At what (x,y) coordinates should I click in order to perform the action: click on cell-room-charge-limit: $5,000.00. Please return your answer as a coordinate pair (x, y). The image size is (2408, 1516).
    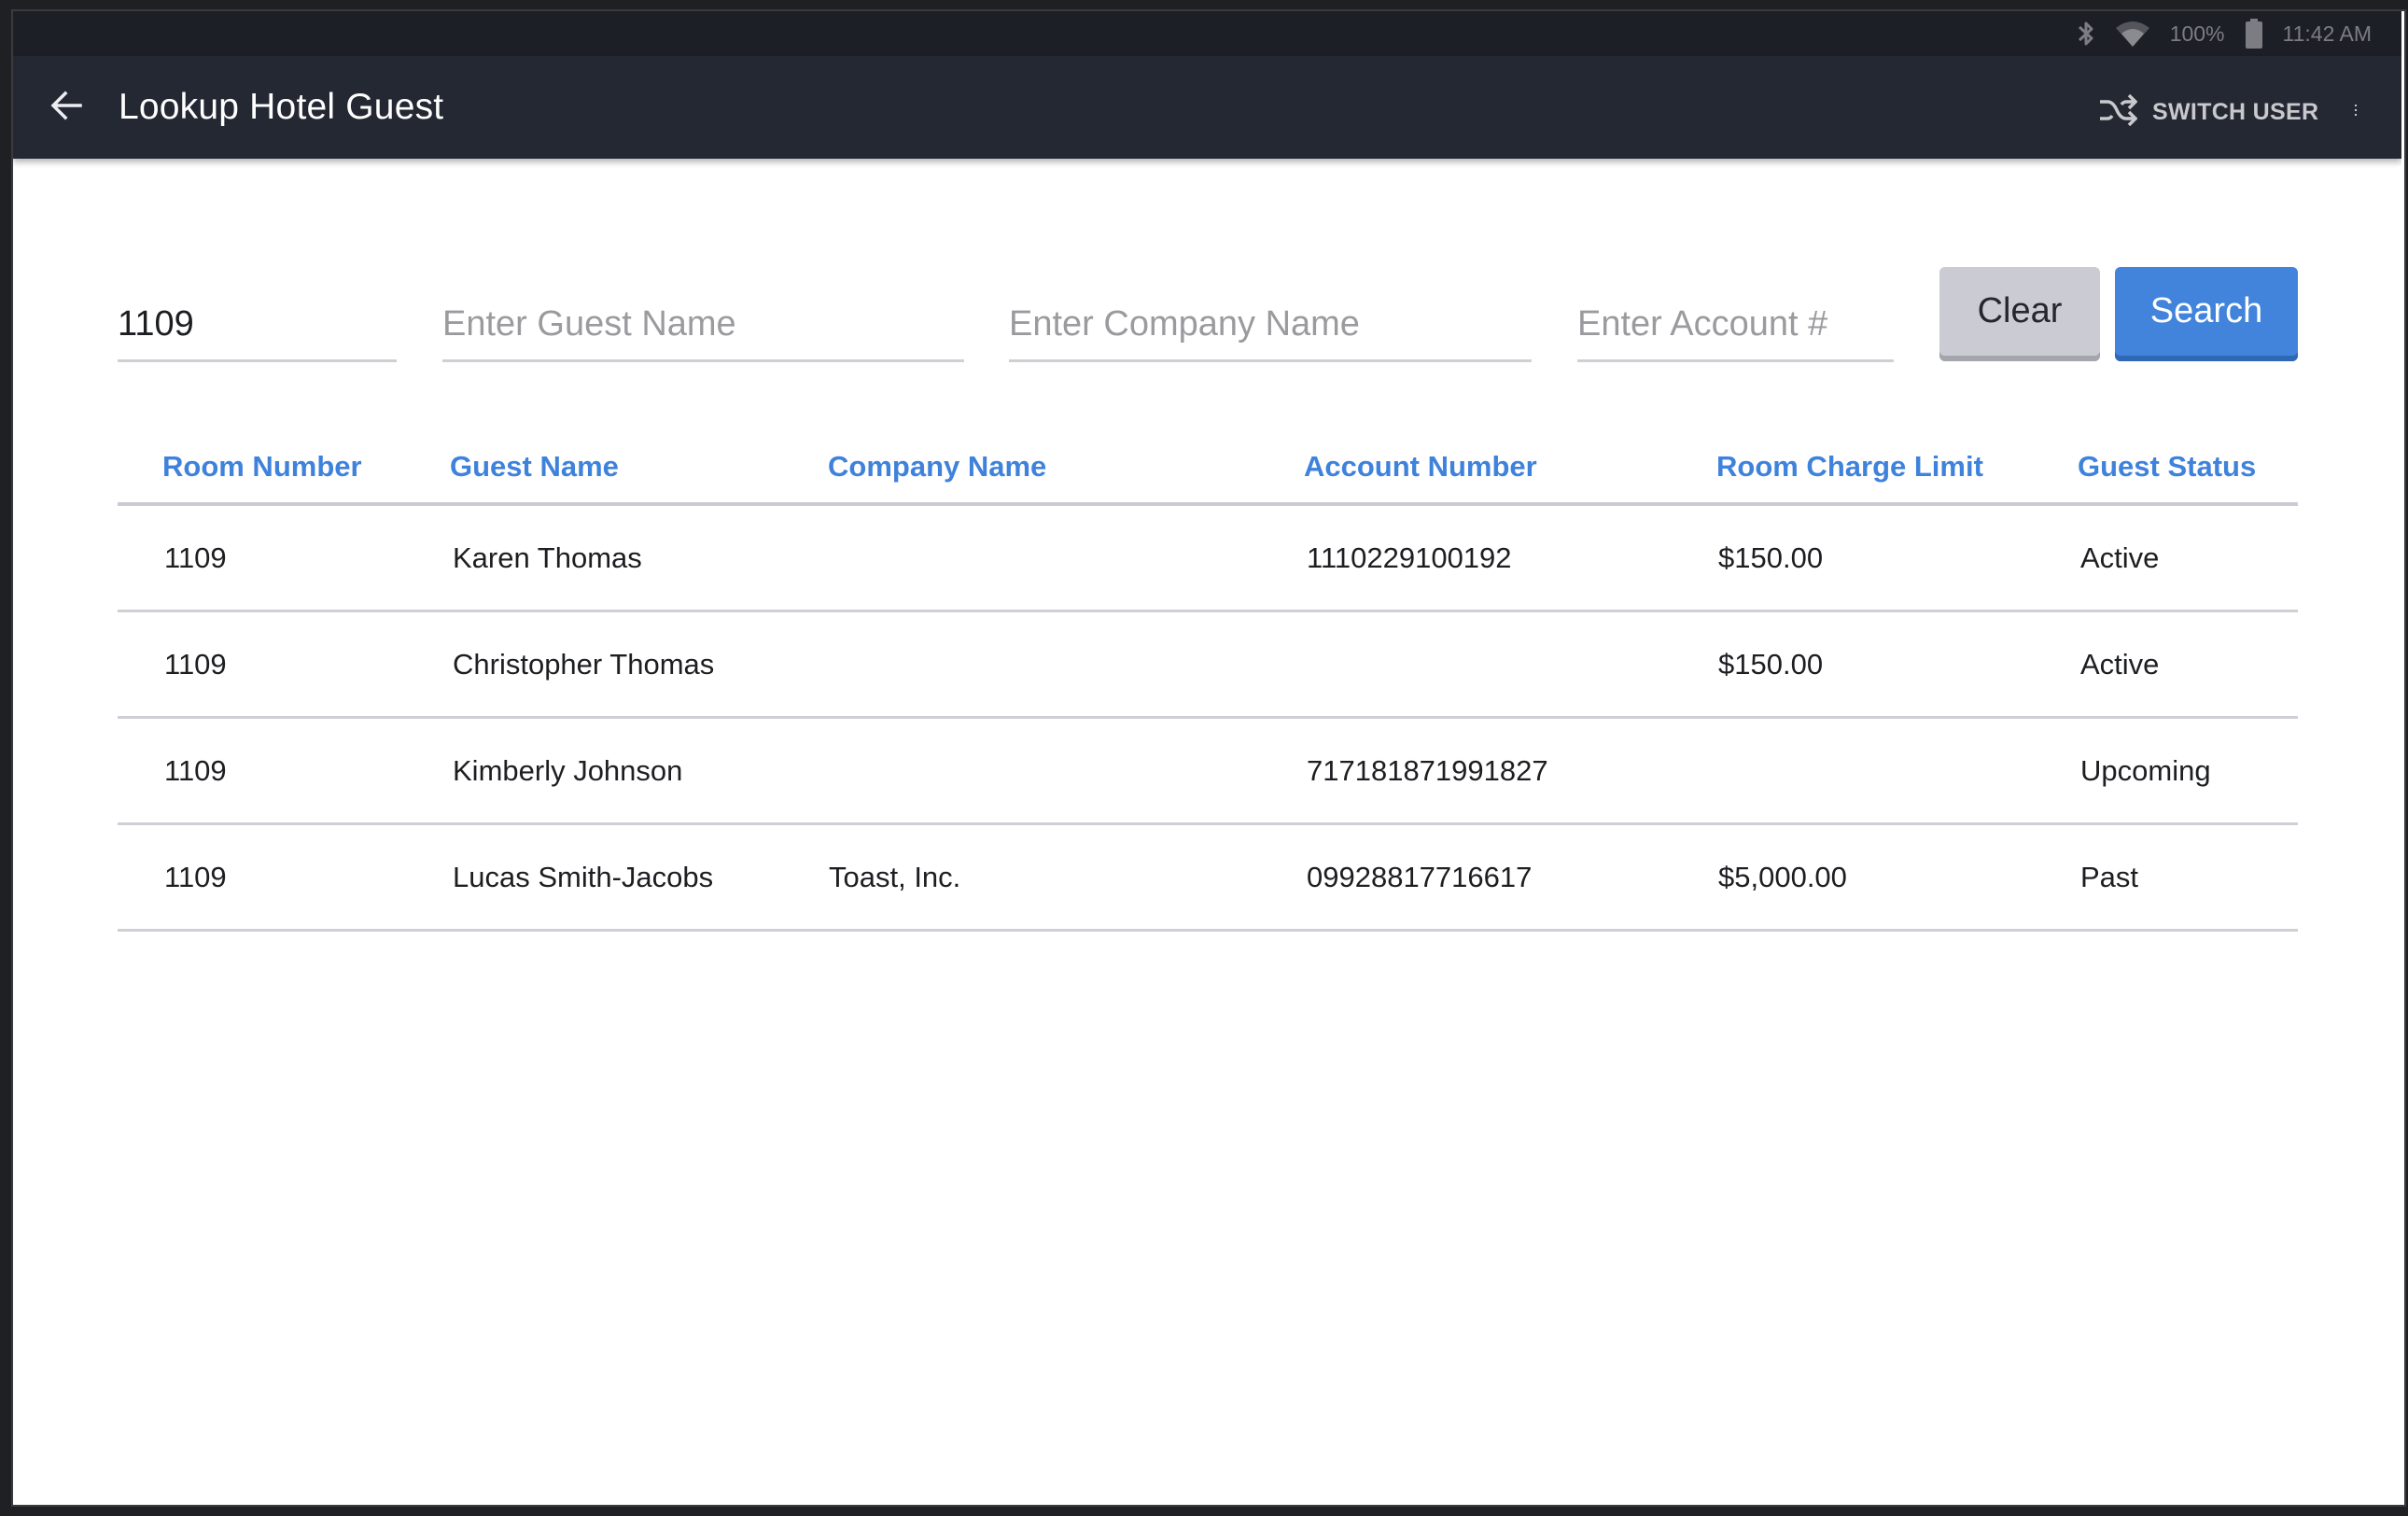
    Looking at the image, I should click on (1782, 877).